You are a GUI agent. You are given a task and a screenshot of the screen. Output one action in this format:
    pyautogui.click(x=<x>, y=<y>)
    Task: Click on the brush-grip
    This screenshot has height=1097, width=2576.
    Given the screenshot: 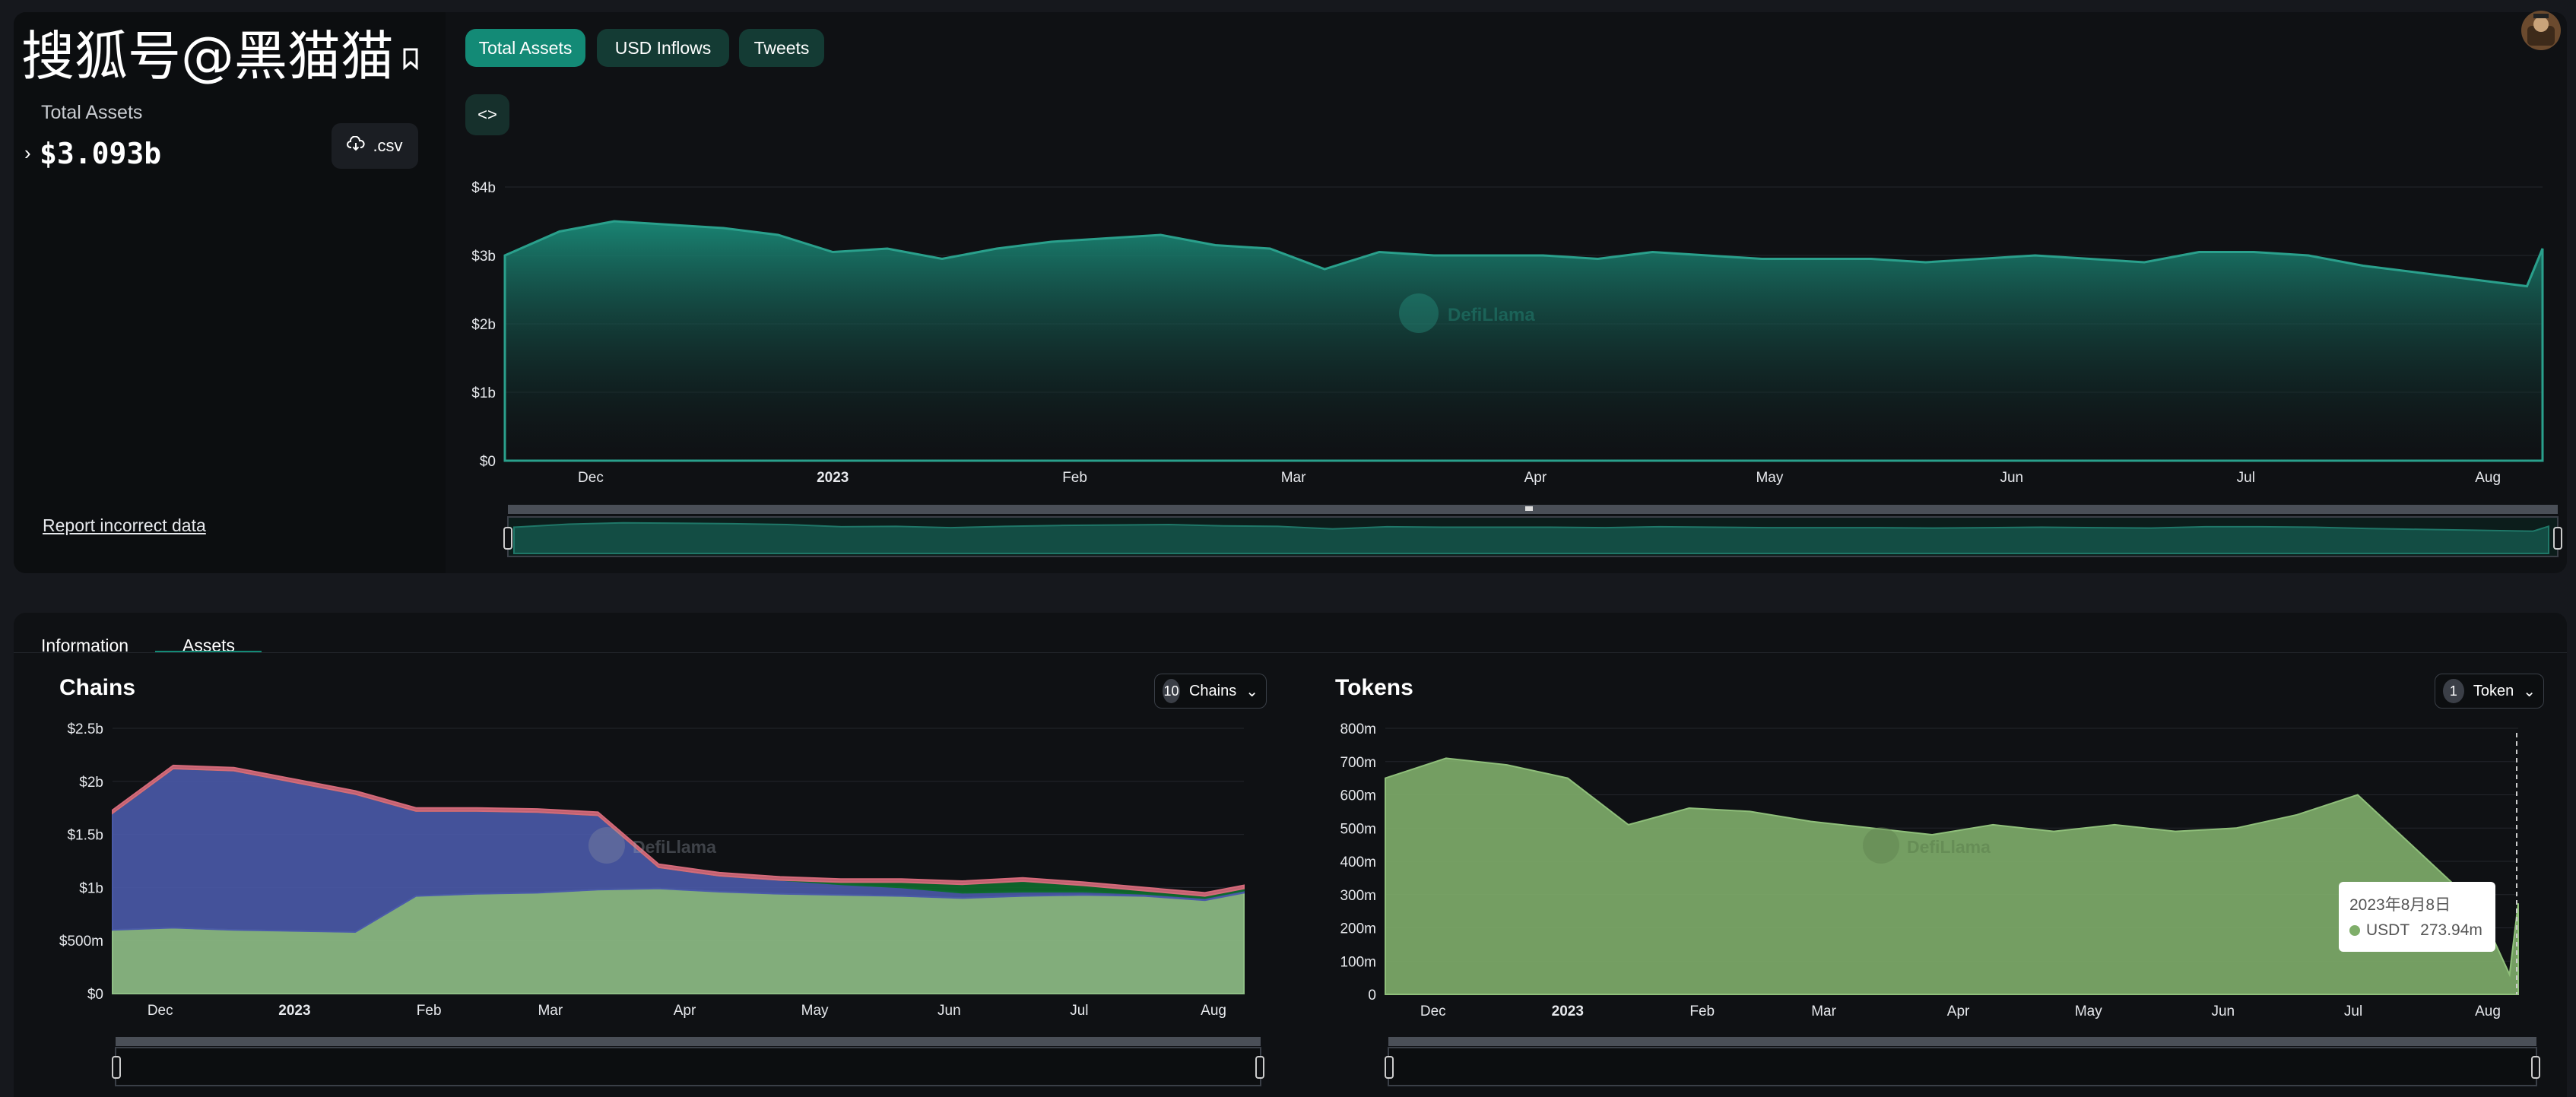 What is the action you would take?
    pyautogui.click(x=1529, y=508)
    